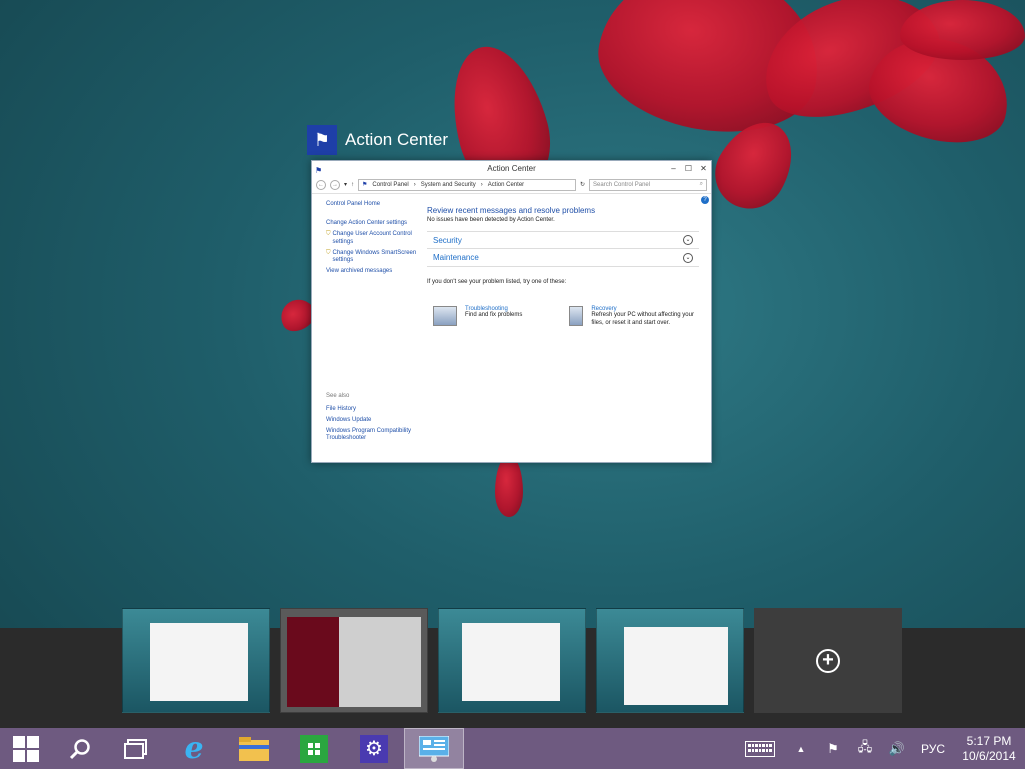  I want to click on volume-icon: 🔊, so click(897, 749).